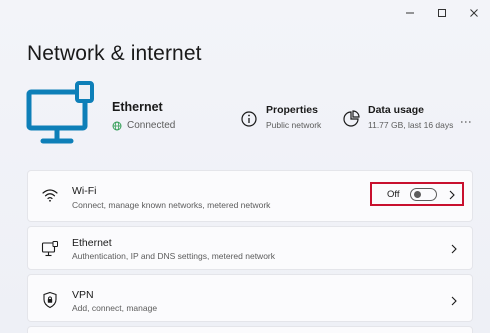 This screenshot has width=490, height=333. What do you see at coordinates (250, 329) in the screenshot?
I see `next-settings-card` at bounding box center [250, 329].